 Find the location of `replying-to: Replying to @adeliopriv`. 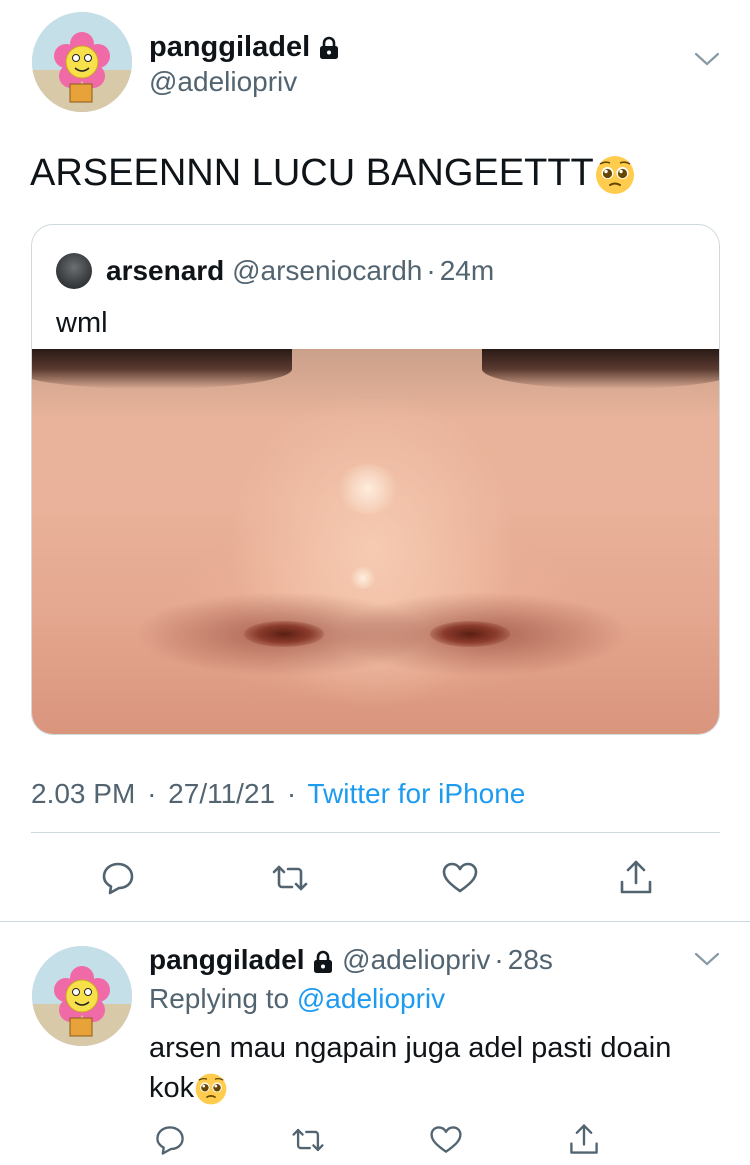

replying-to: Replying to @adeliopriv is located at coordinates (297, 999).